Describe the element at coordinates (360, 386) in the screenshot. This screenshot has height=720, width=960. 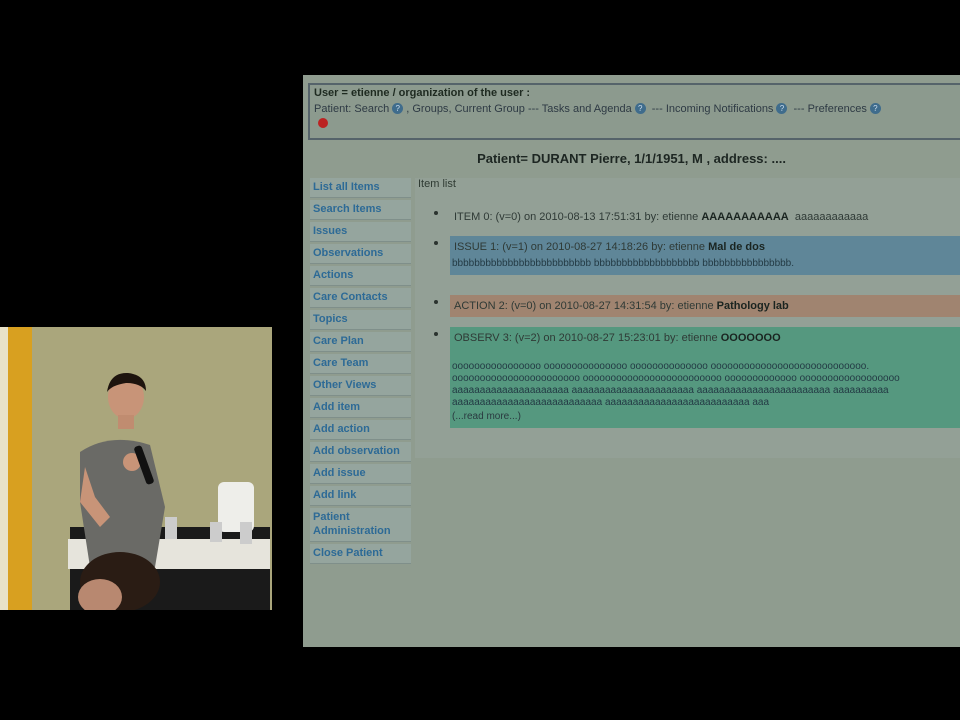
I see `sidebar-item-other-views: Other Views` at that location.